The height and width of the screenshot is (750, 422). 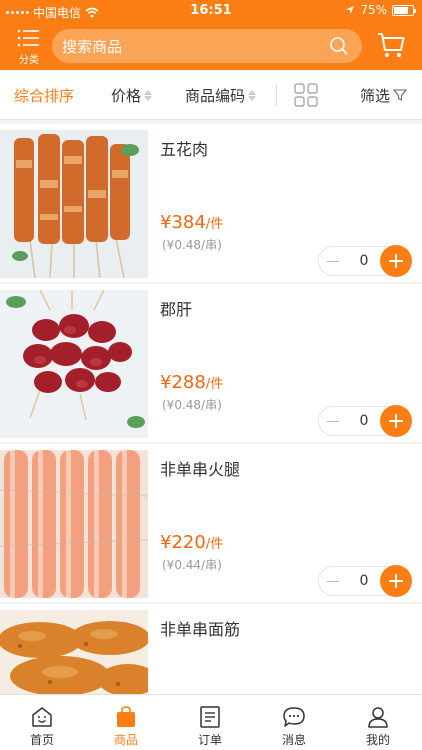 I want to click on tab-orders: 订单, so click(x=210, y=722).